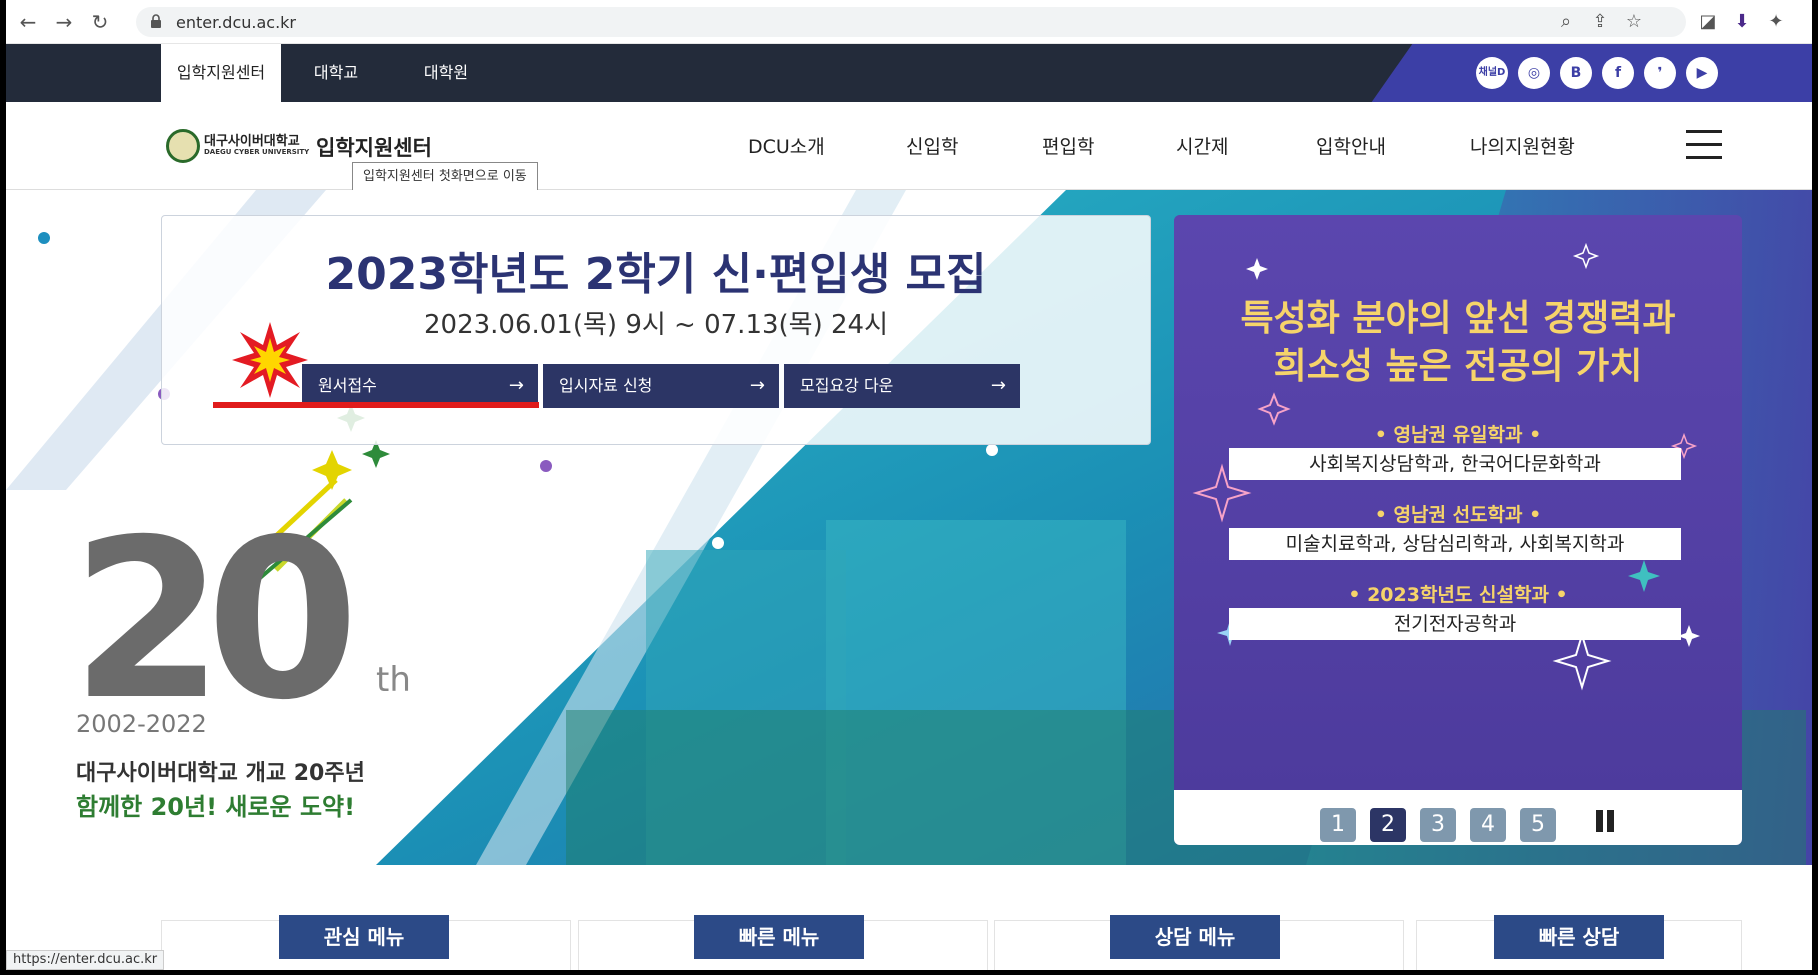  I want to click on nav-part-time: 시간제, so click(1202, 145).